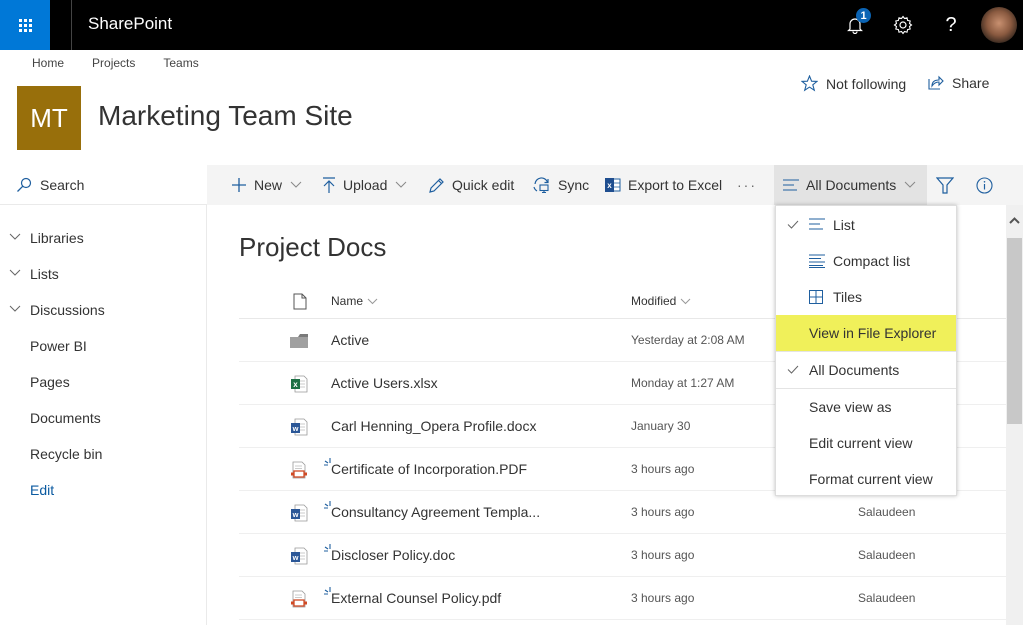 This screenshot has height=625, width=1023. I want to click on menu-item-format-current-view: Format current view, so click(866, 479).